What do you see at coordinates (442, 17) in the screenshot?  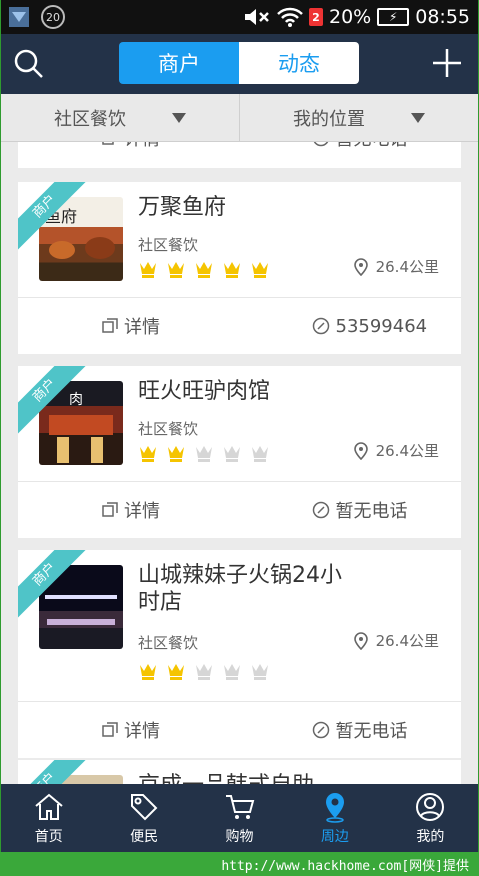 I see `clock: 08:55` at bounding box center [442, 17].